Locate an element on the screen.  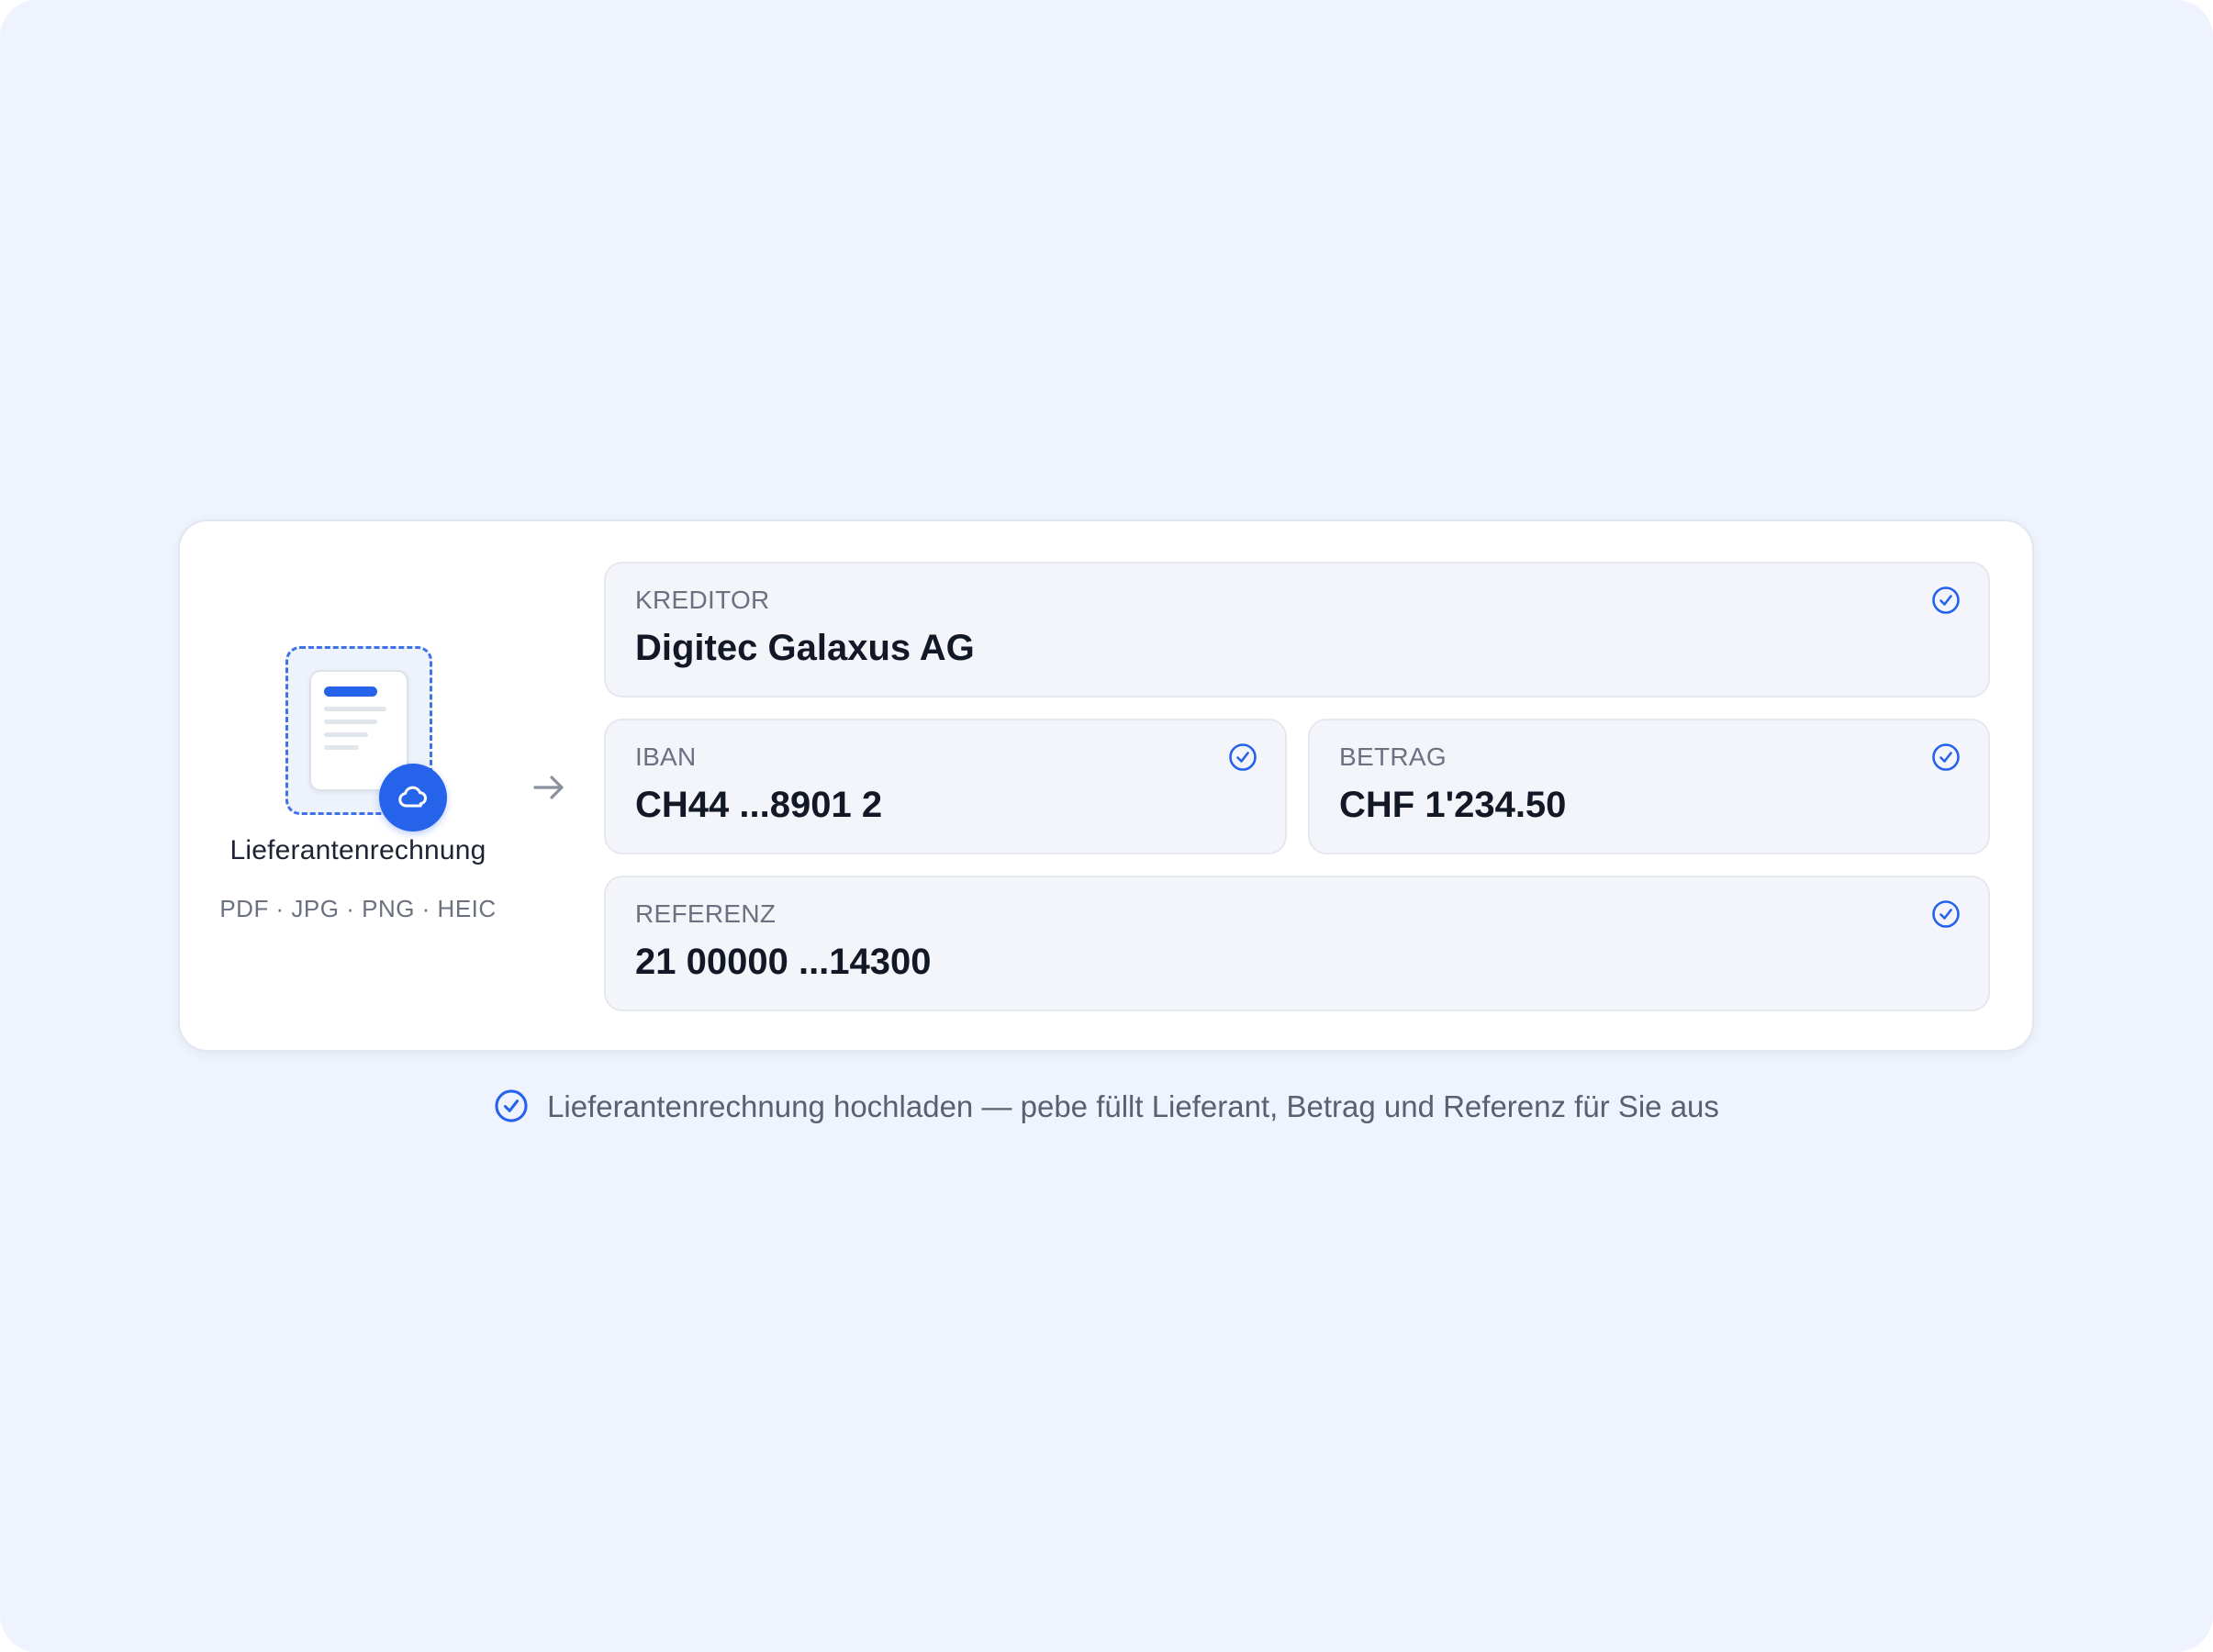
kreditor-field: KREDITOR Digitec Galaxus AG is located at coordinates (1297, 630).